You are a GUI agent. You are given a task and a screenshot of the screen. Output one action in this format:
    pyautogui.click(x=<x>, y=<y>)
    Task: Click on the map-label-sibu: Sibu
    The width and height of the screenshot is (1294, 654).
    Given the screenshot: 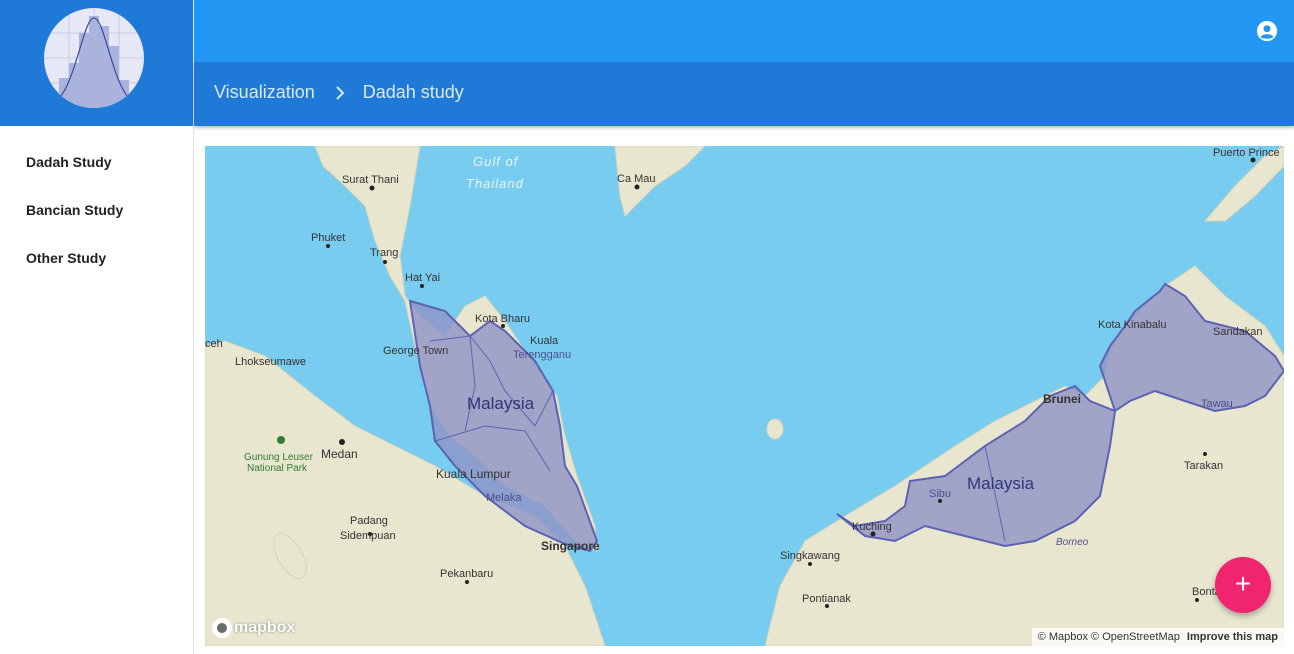 What is the action you would take?
    pyautogui.click(x=940, y=494)
    